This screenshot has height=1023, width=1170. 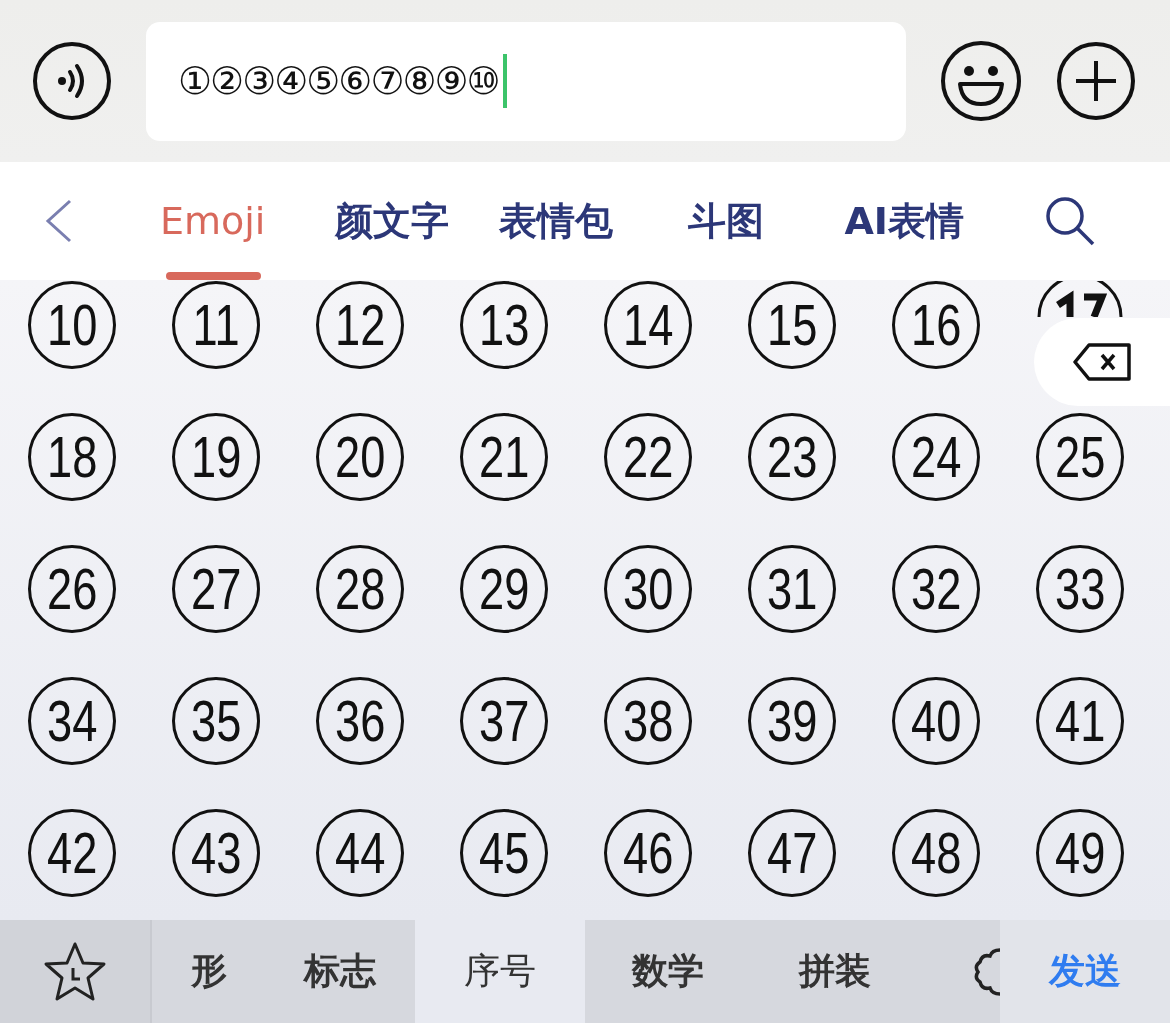 I want to click on circled-number-key: 15, so click(x=792, y=325).